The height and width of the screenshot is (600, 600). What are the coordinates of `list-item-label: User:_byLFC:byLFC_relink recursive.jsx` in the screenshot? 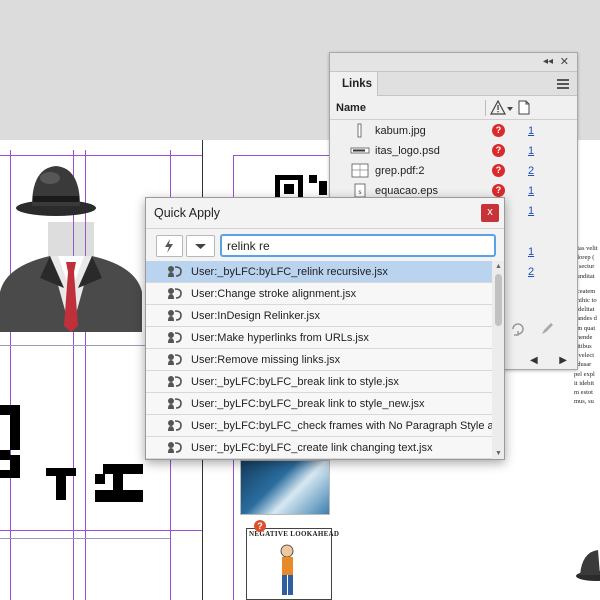 It's located at (289, 272).